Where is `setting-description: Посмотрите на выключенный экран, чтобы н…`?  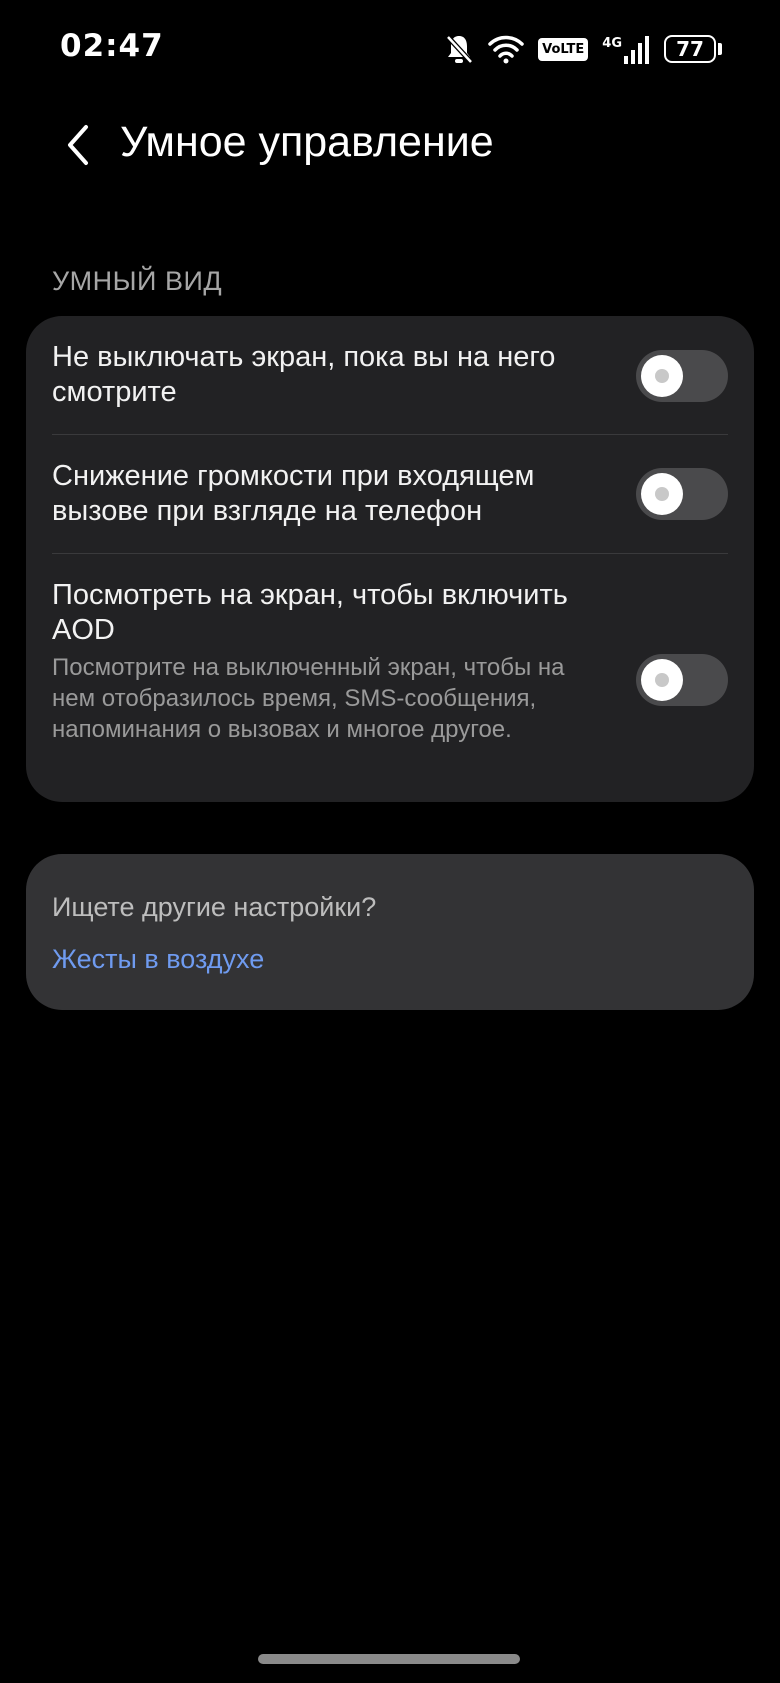
setting-description: Посмотрите на выключенный экран, чтобы н… is located at coordinates (308, 698).